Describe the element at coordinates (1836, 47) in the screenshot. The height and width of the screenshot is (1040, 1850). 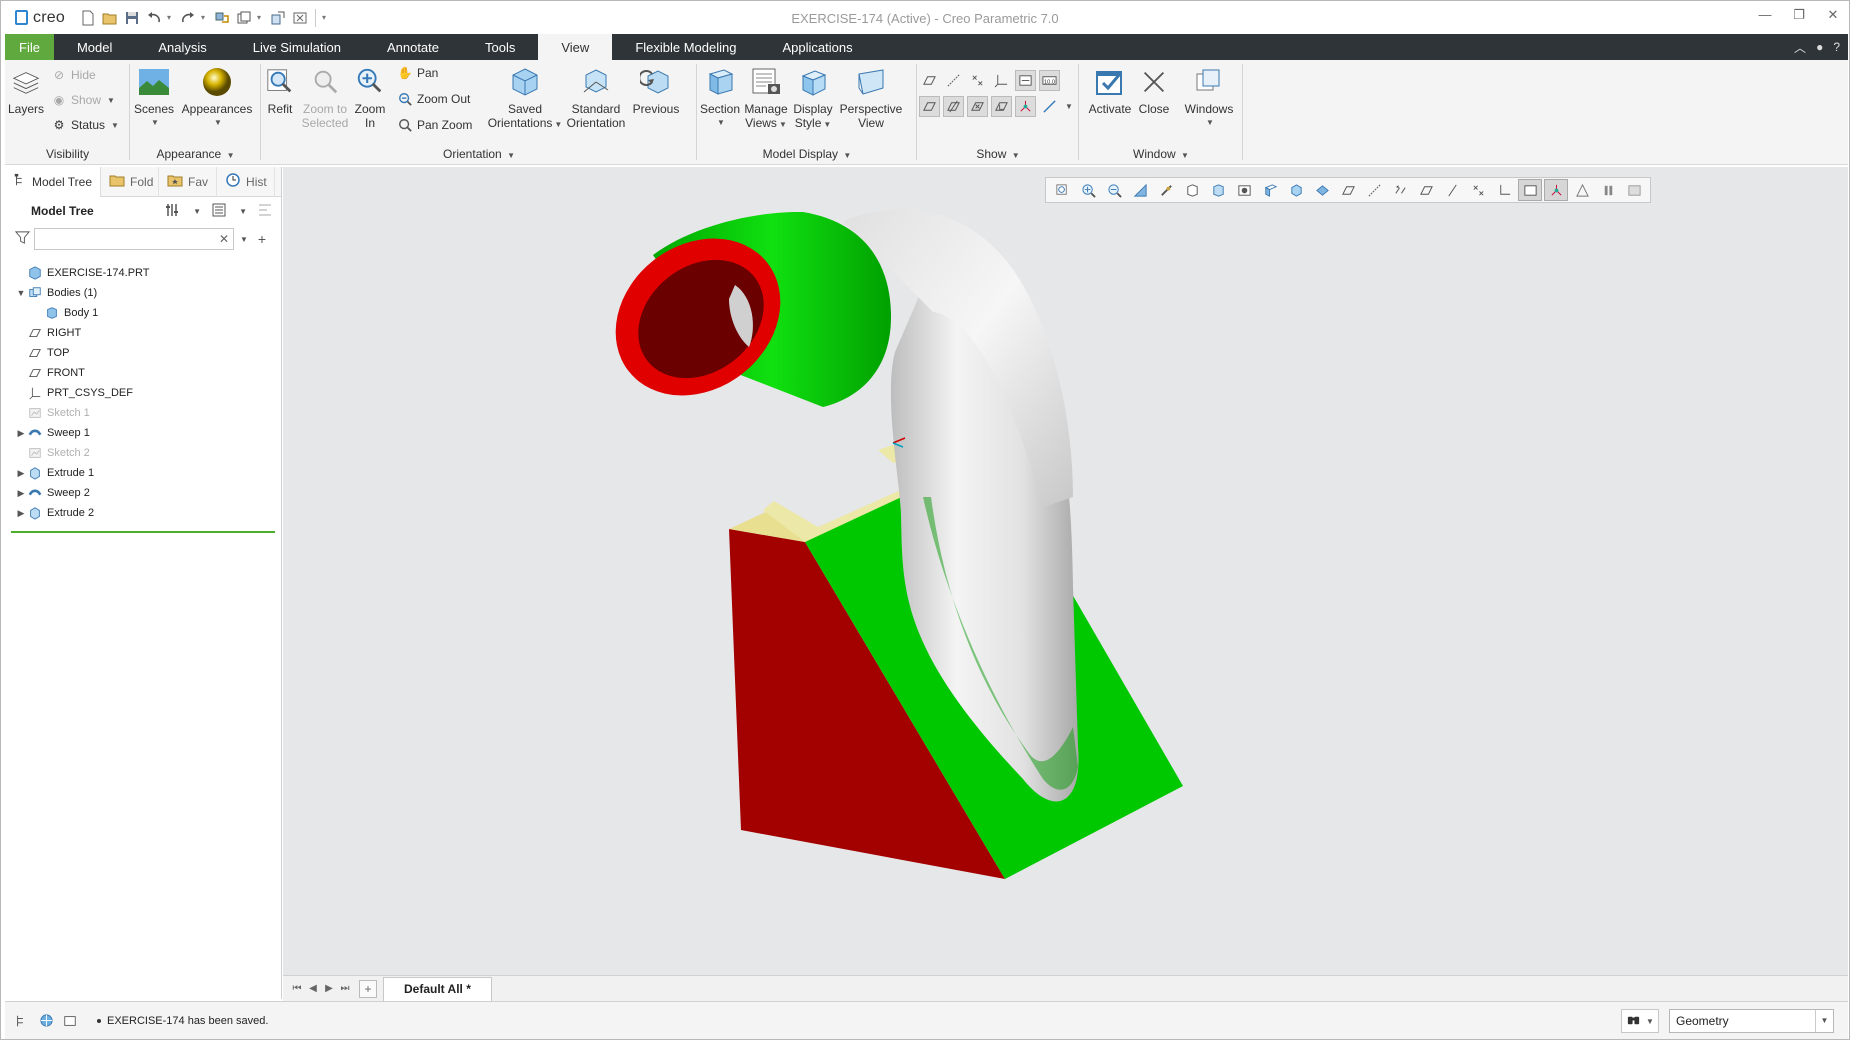
I see `help-icon: ?` at that location.